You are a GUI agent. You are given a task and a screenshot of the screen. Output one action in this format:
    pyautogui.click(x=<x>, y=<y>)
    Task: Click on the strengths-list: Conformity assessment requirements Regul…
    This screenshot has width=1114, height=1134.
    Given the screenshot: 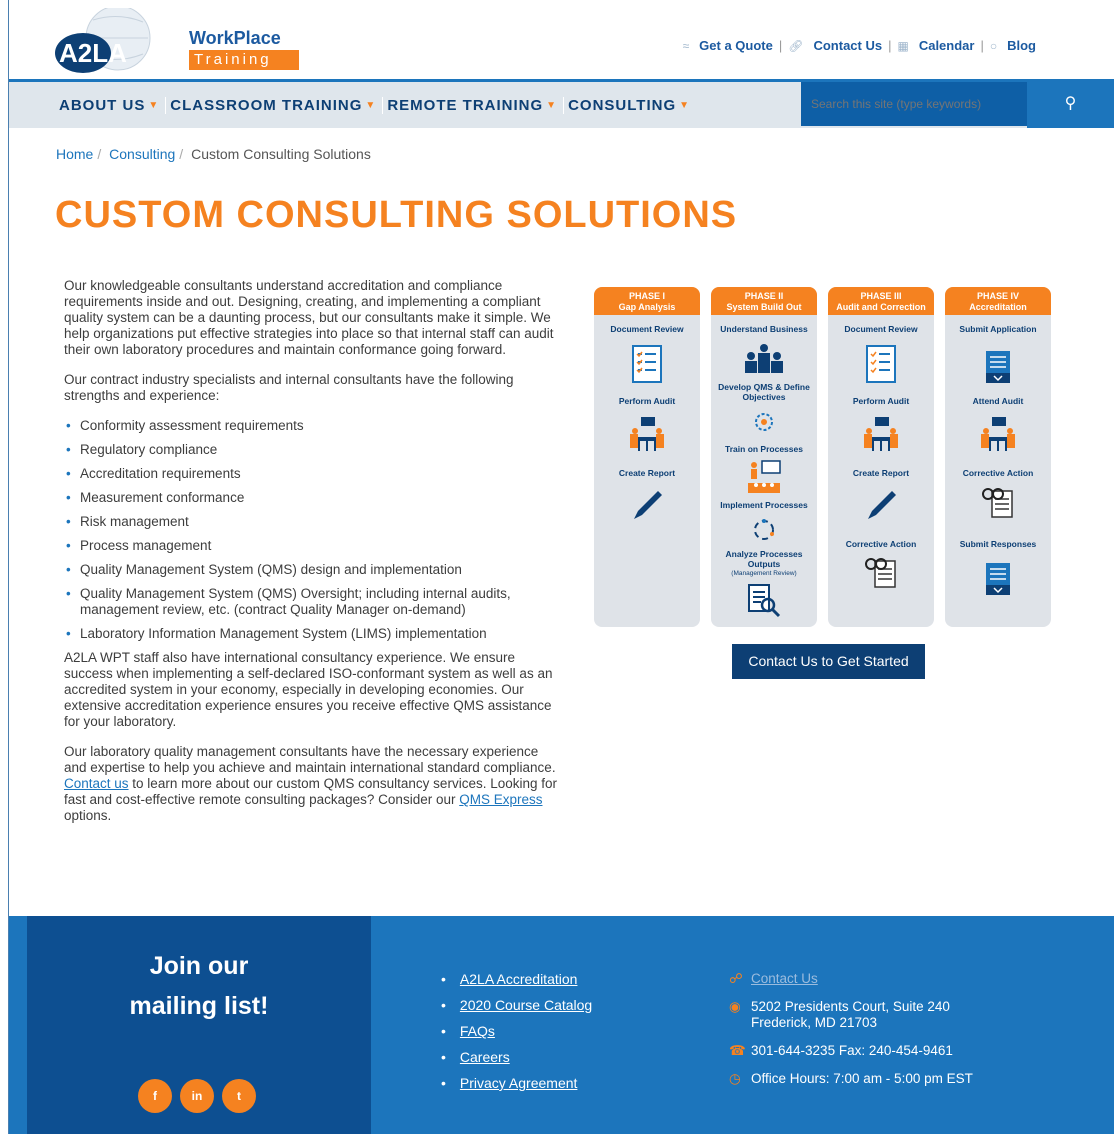 What is the action you would take?
    pyautogui.click(x=311, y=530)
    